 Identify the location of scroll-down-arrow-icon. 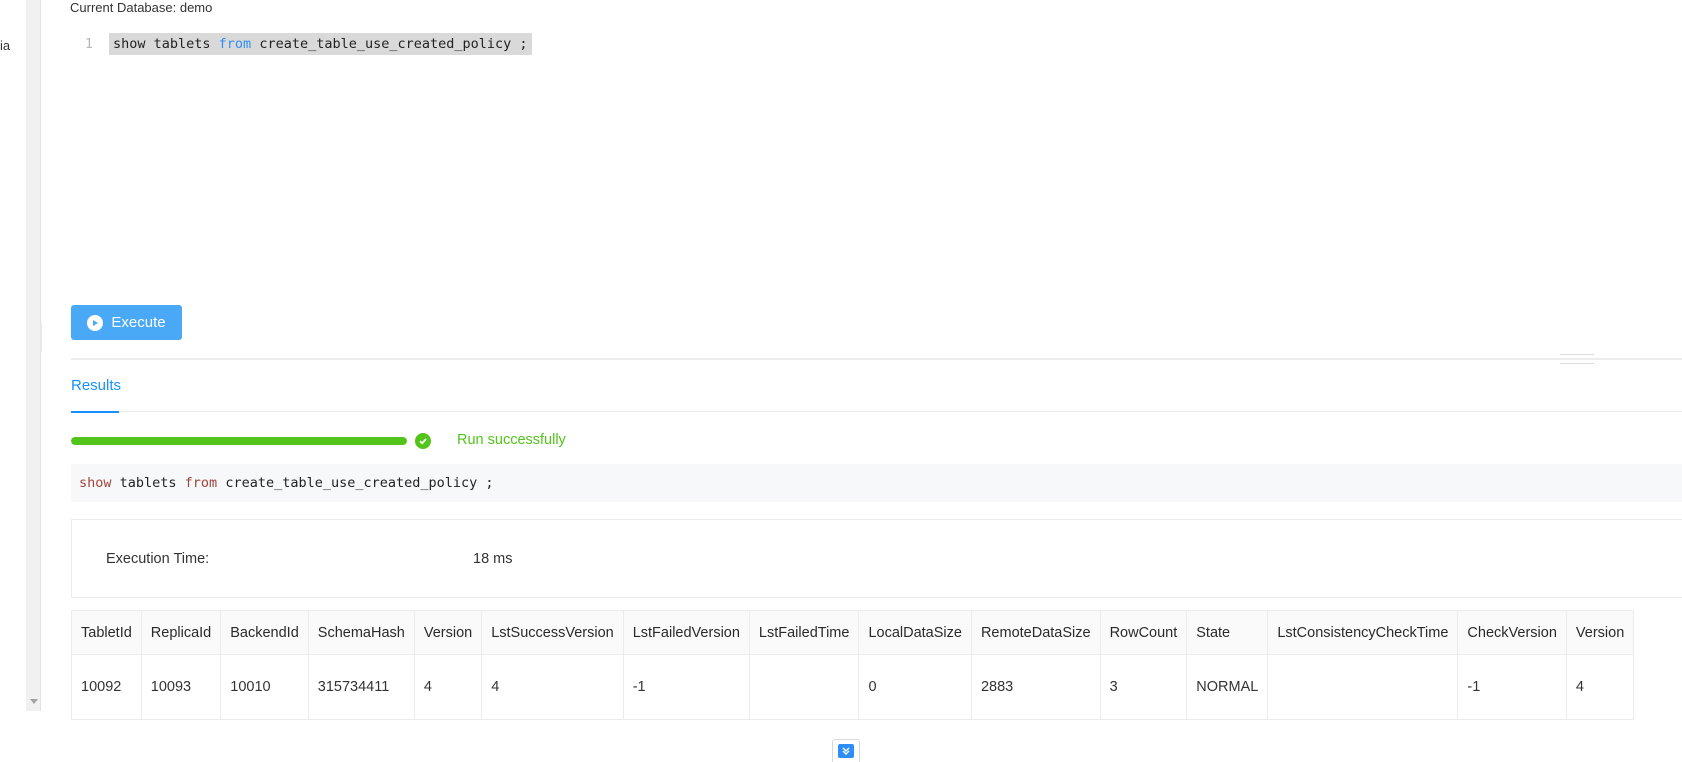
(34, 701).